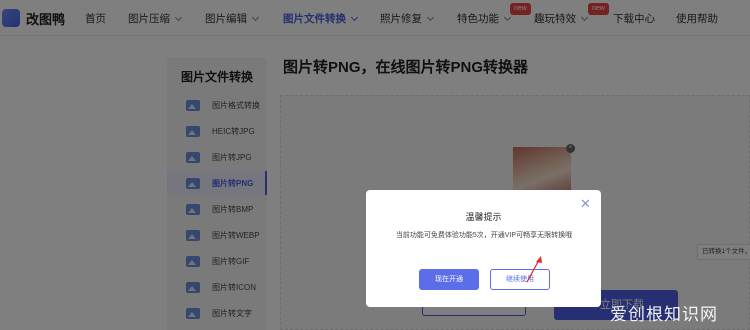 This screenshot has width=750, height=330. I want to click on watermark: 爱创根知识网, so click(664, 314).